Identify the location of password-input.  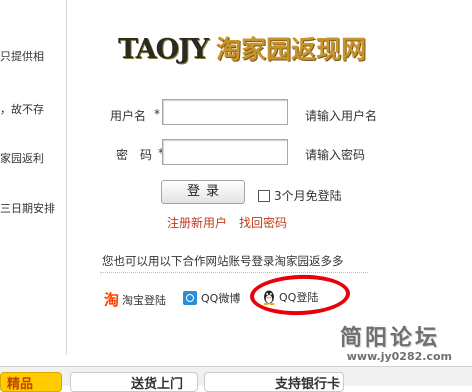
(225, 152).